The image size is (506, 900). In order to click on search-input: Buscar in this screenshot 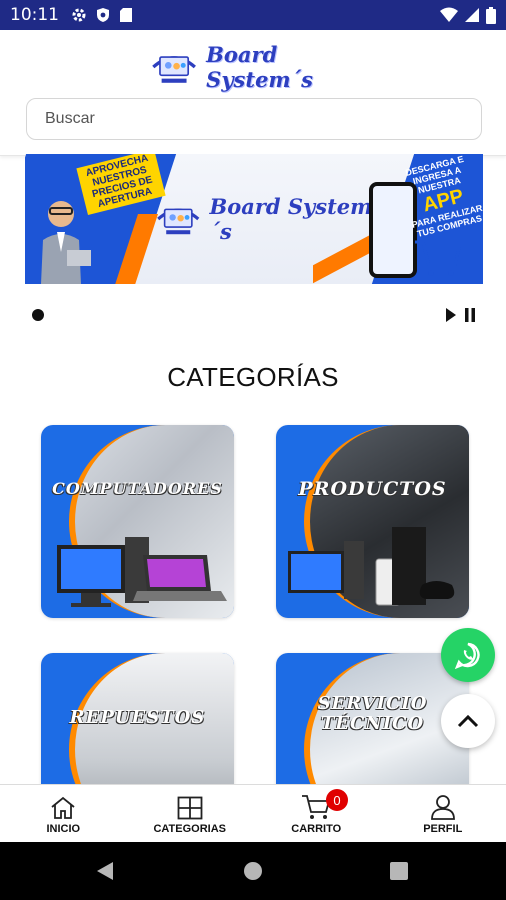, I will do `click(254, 119)`.